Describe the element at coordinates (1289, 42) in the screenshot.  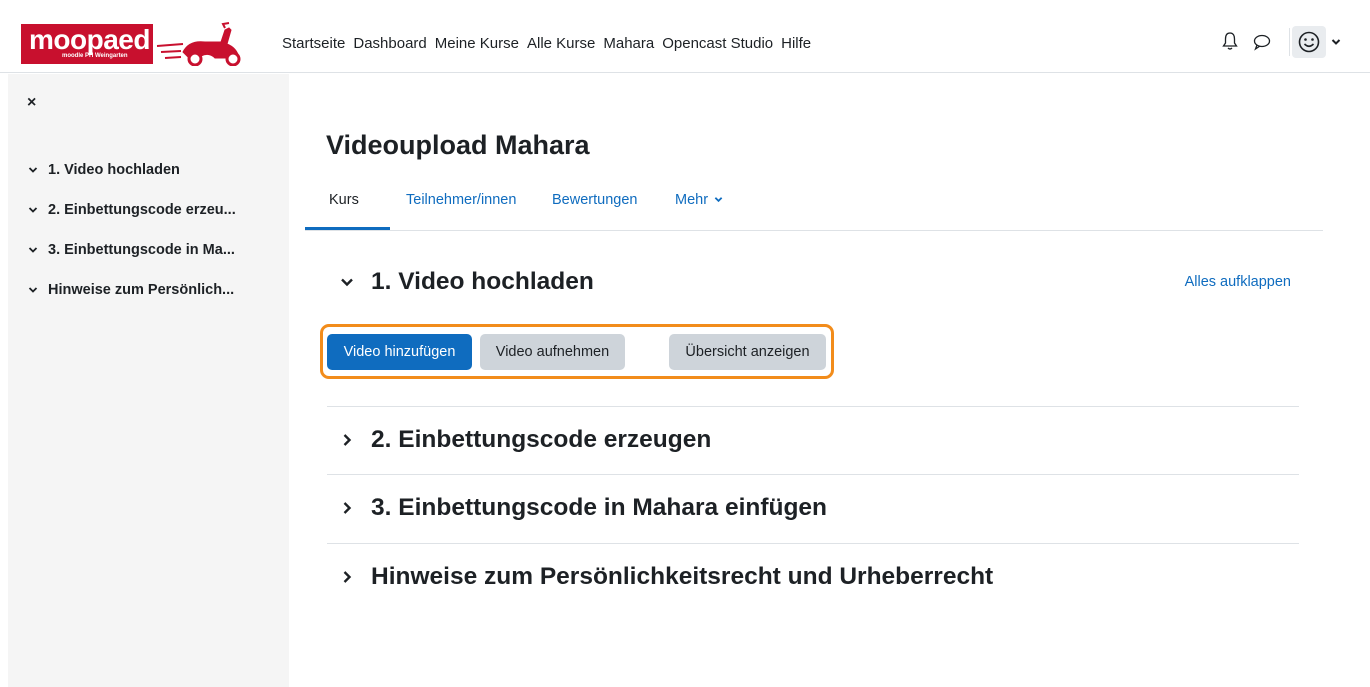
I see `navbar-divider` at that location.